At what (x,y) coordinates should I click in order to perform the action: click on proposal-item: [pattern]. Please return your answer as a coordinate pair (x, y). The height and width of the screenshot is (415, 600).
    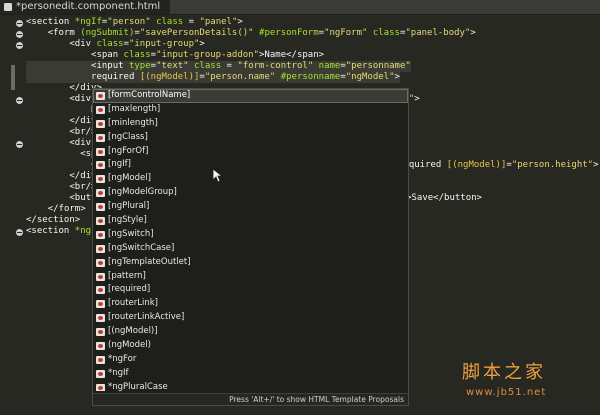
    Looking at the image, I should click on (250, 277).